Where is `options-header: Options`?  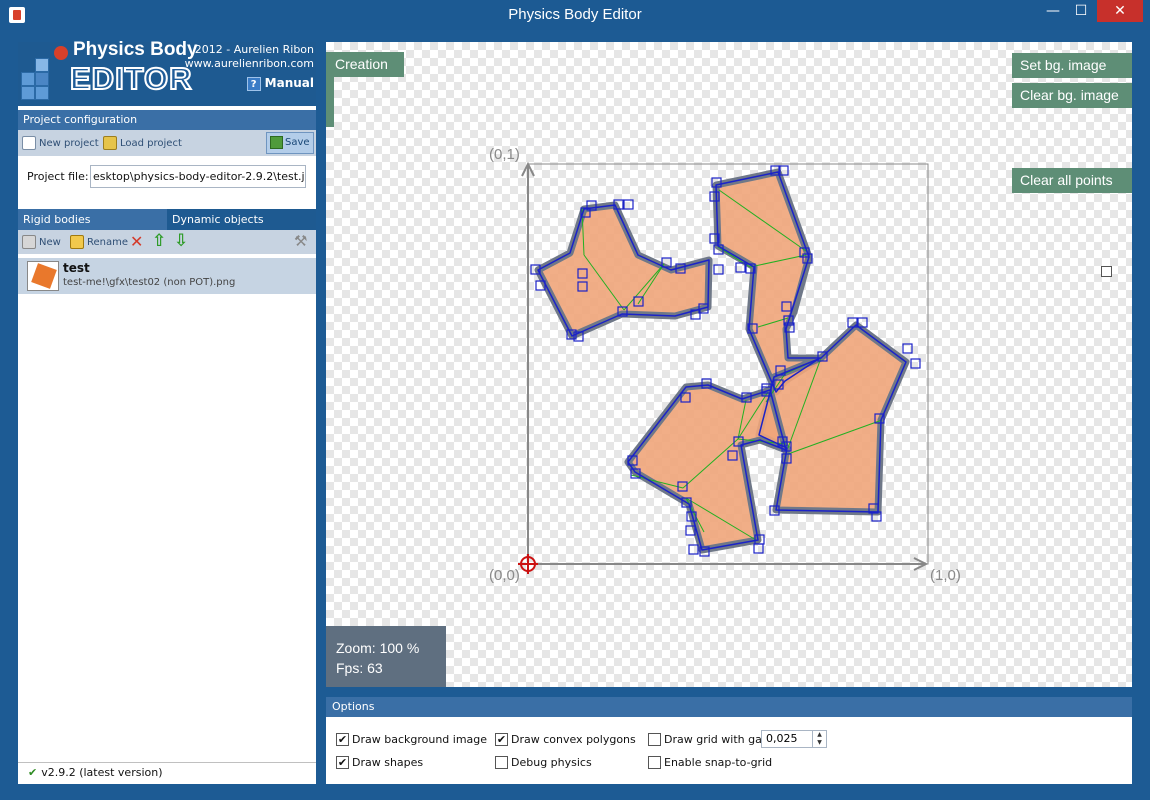
options-header: Options is located at coordinates (729, 707).